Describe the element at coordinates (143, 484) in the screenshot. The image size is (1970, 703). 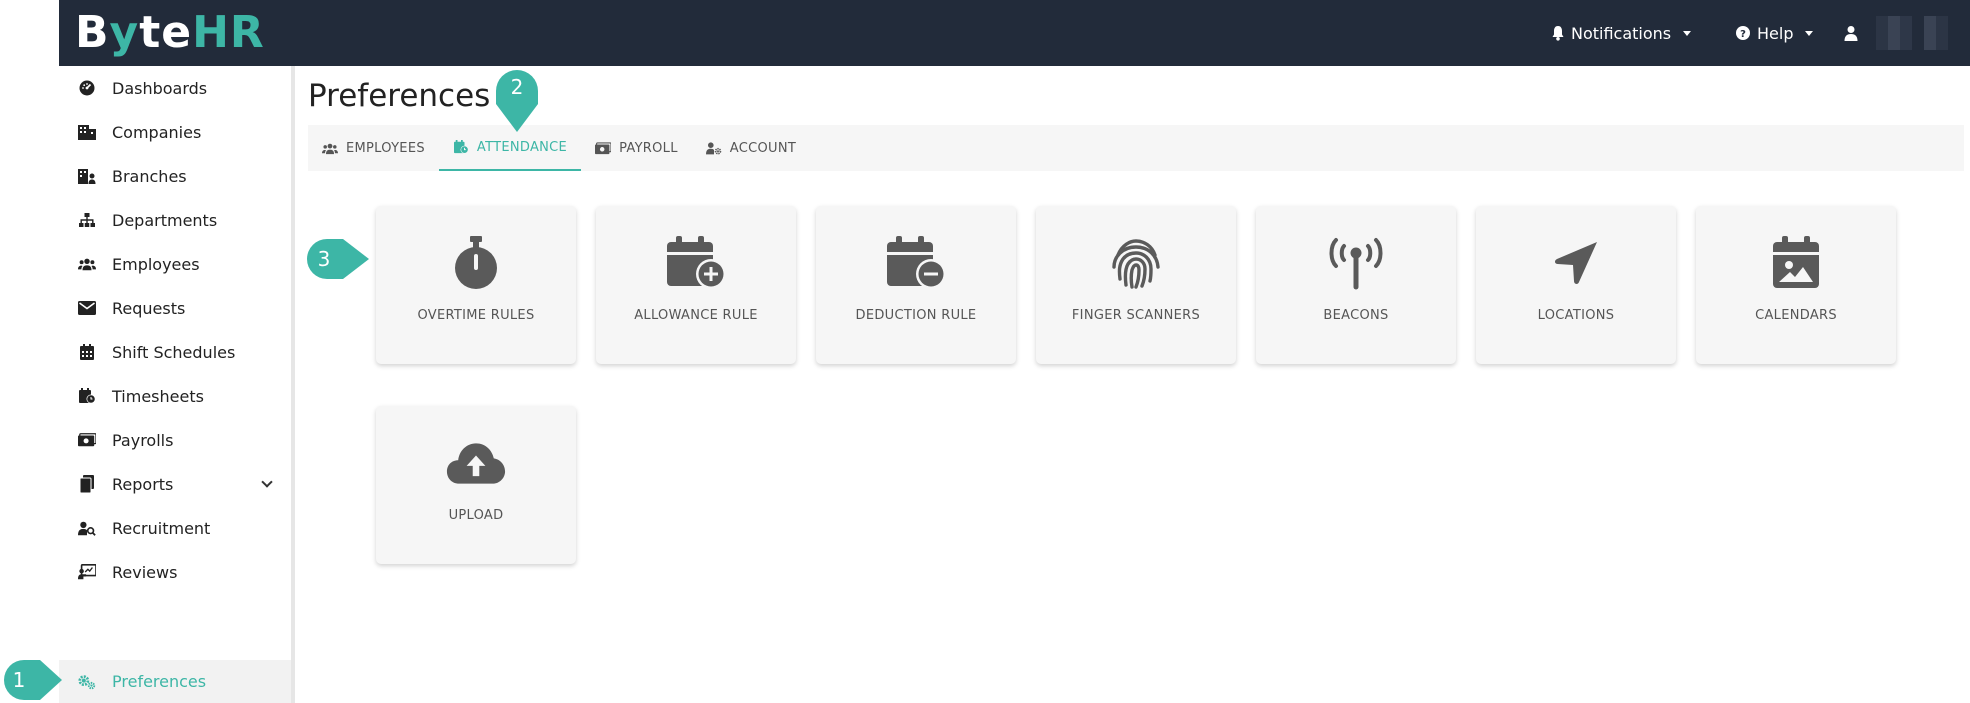
I see `sidebar-item-label: Reports` at that location.